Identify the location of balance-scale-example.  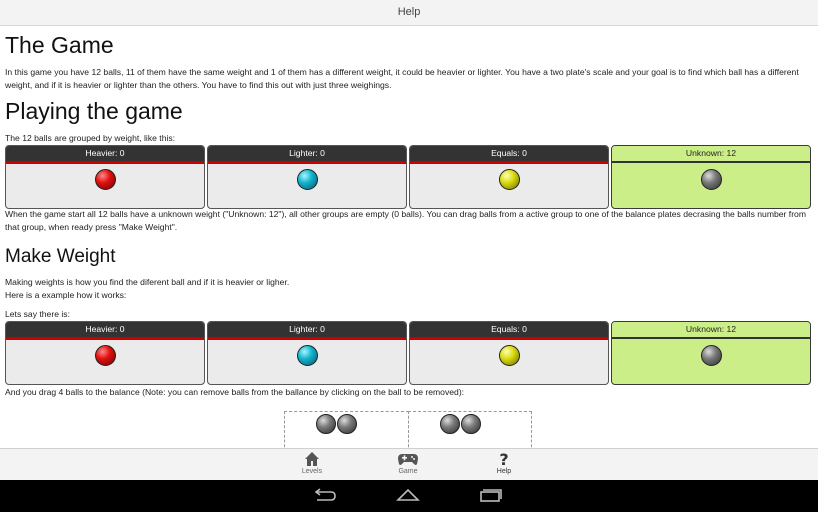
(408, 429).